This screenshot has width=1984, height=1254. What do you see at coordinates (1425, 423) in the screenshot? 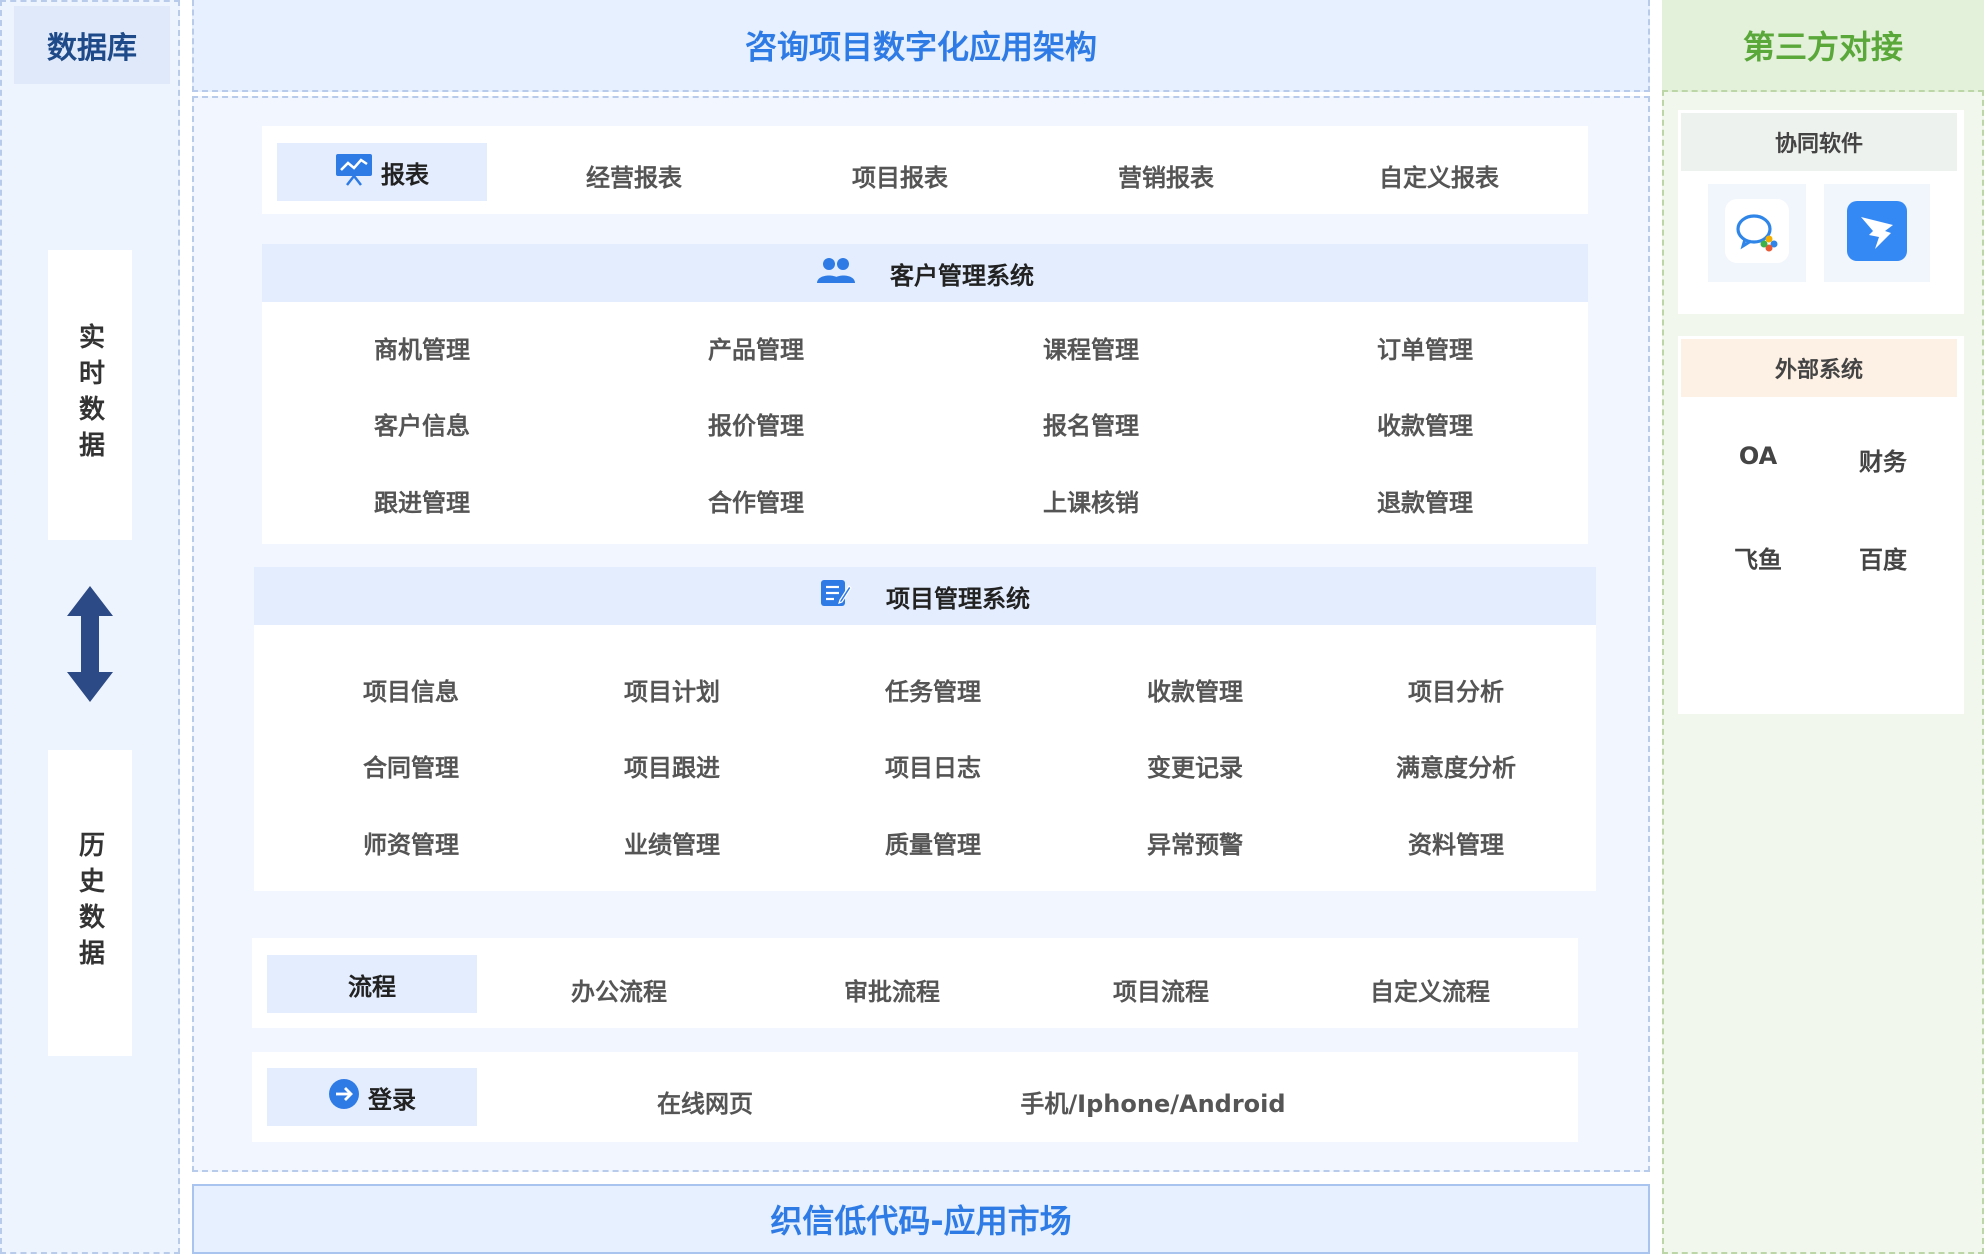
I see `crm-item: 收款管理` at bounding box center [1425, 423].